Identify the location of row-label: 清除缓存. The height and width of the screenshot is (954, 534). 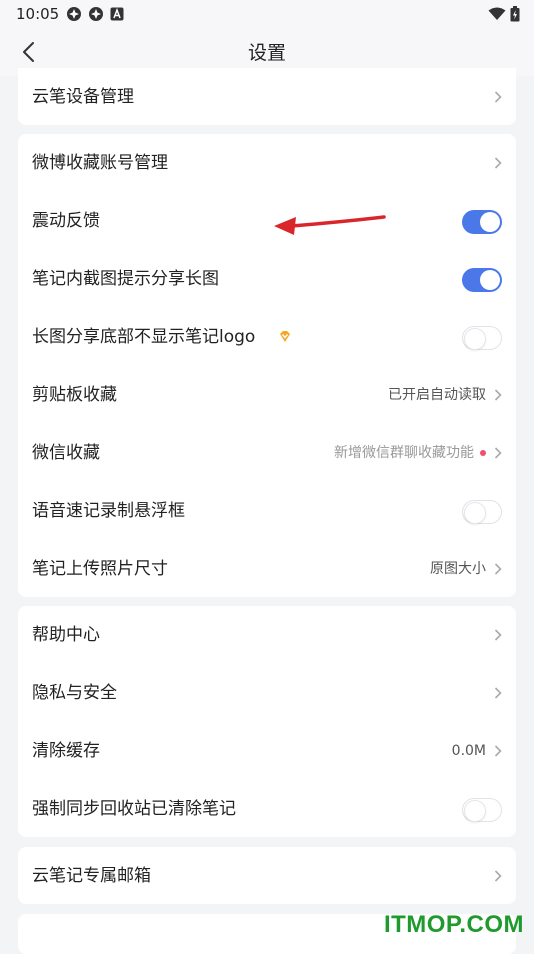
(66, 751).